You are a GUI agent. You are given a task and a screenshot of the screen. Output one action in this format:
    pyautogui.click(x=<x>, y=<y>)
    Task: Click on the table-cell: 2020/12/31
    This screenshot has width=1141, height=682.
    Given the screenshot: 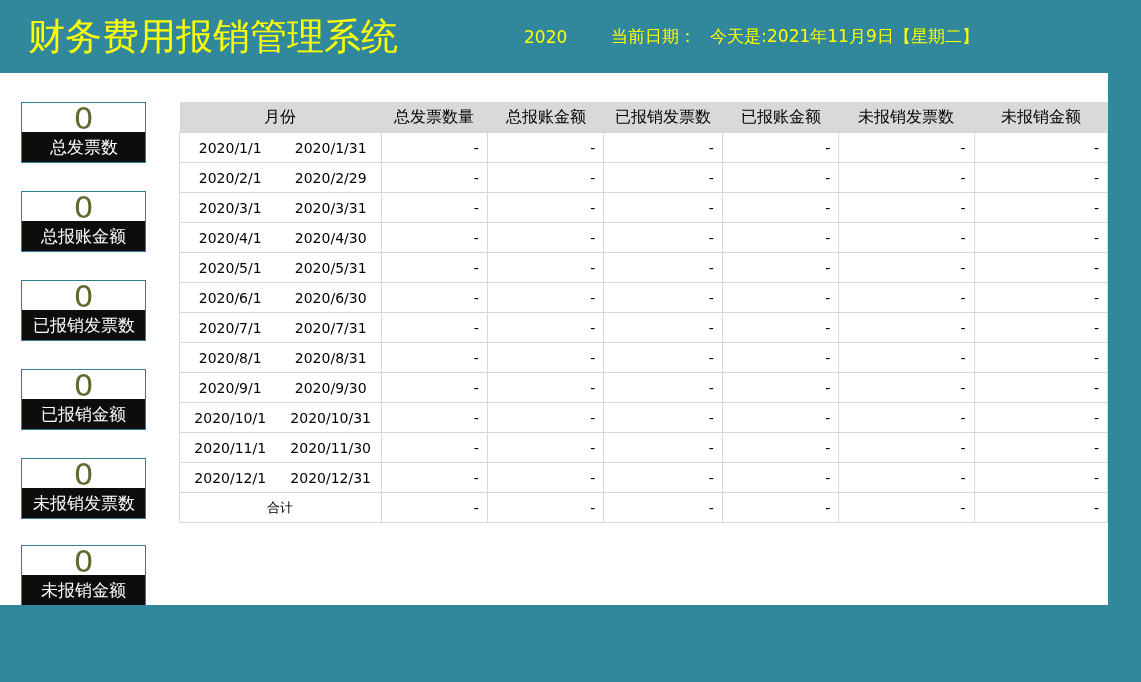 What is the action you would take?
    pyautogui.click(x=331, y=477)
    